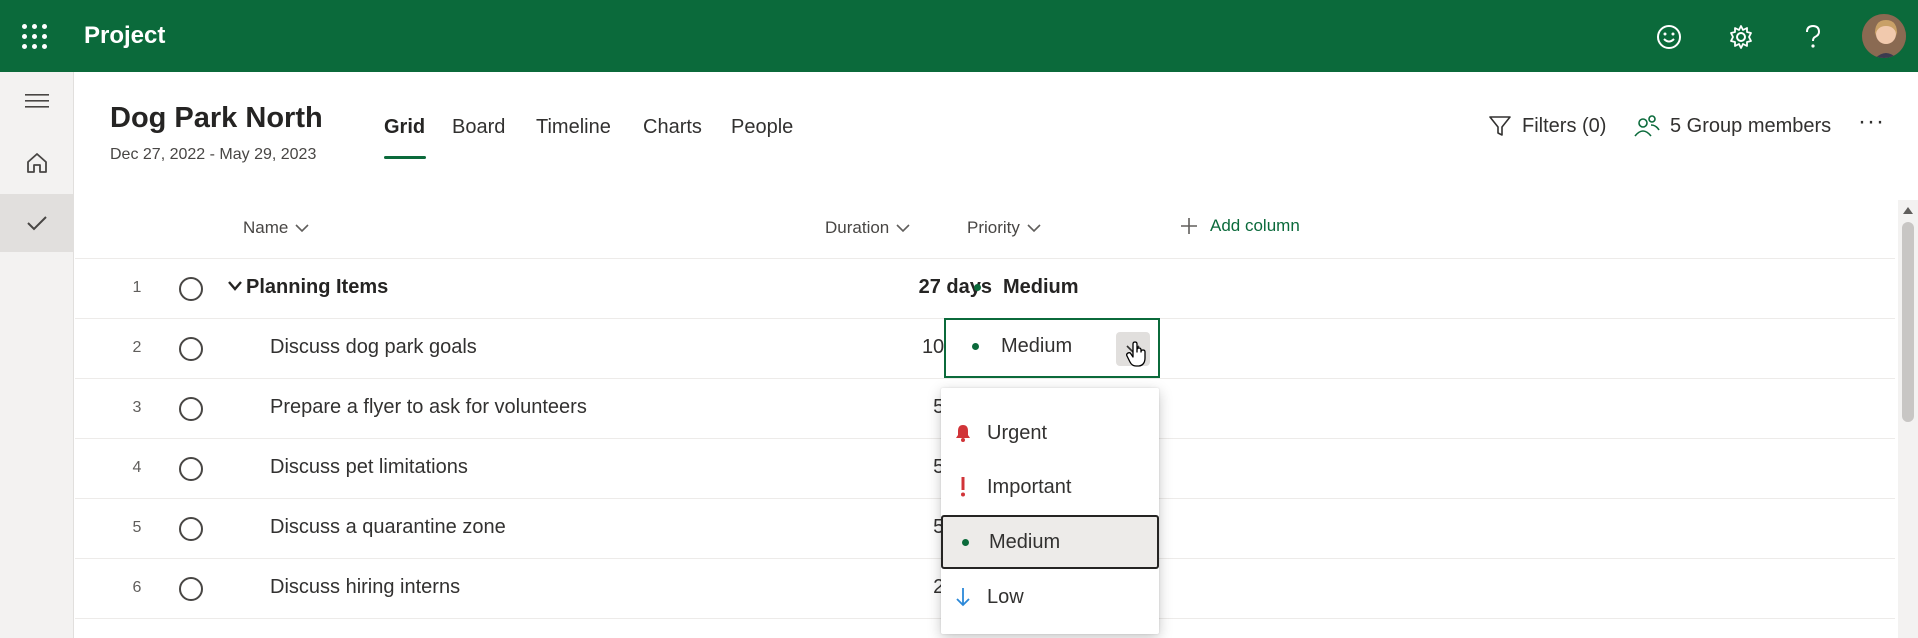  Describe the element at coordinates (37, 223) in the screenshot. I see `my-tasks-check-icon` at that location.